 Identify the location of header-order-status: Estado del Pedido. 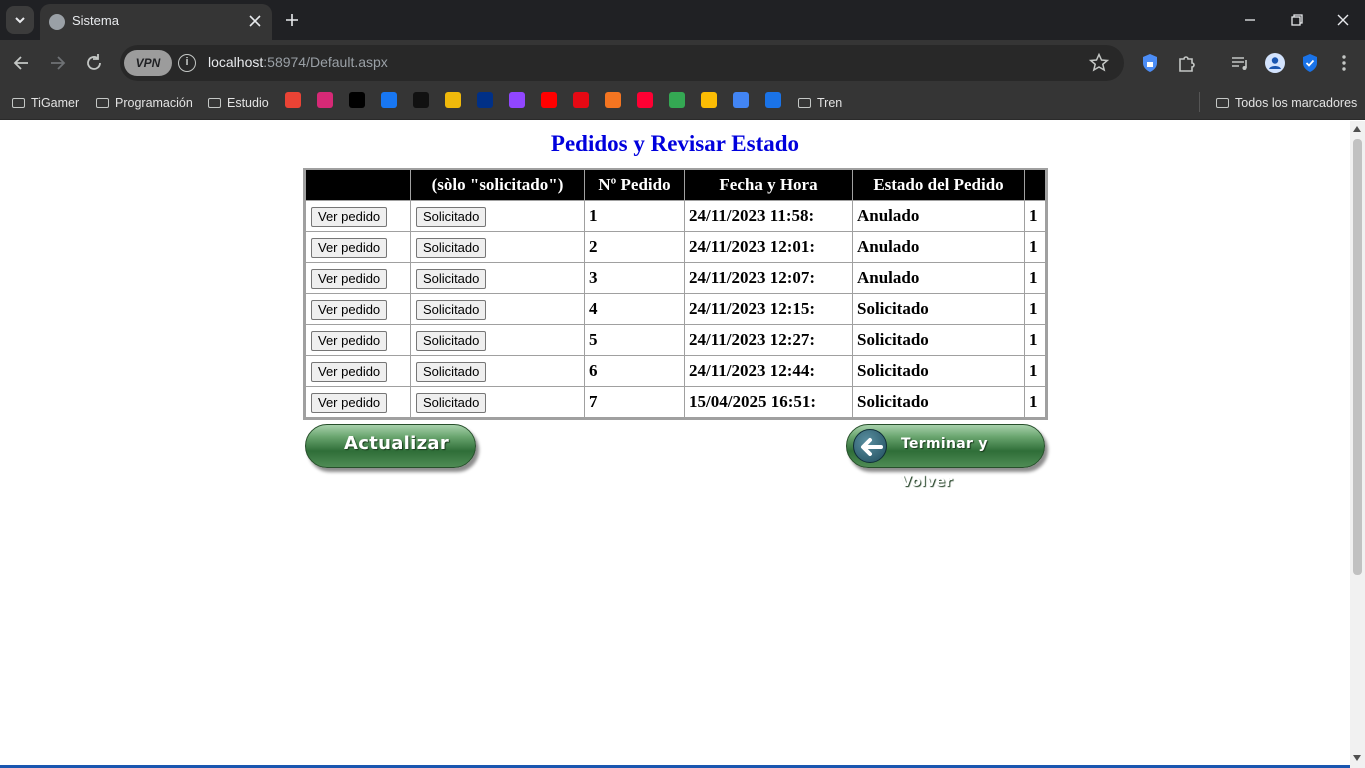
(939, 185).